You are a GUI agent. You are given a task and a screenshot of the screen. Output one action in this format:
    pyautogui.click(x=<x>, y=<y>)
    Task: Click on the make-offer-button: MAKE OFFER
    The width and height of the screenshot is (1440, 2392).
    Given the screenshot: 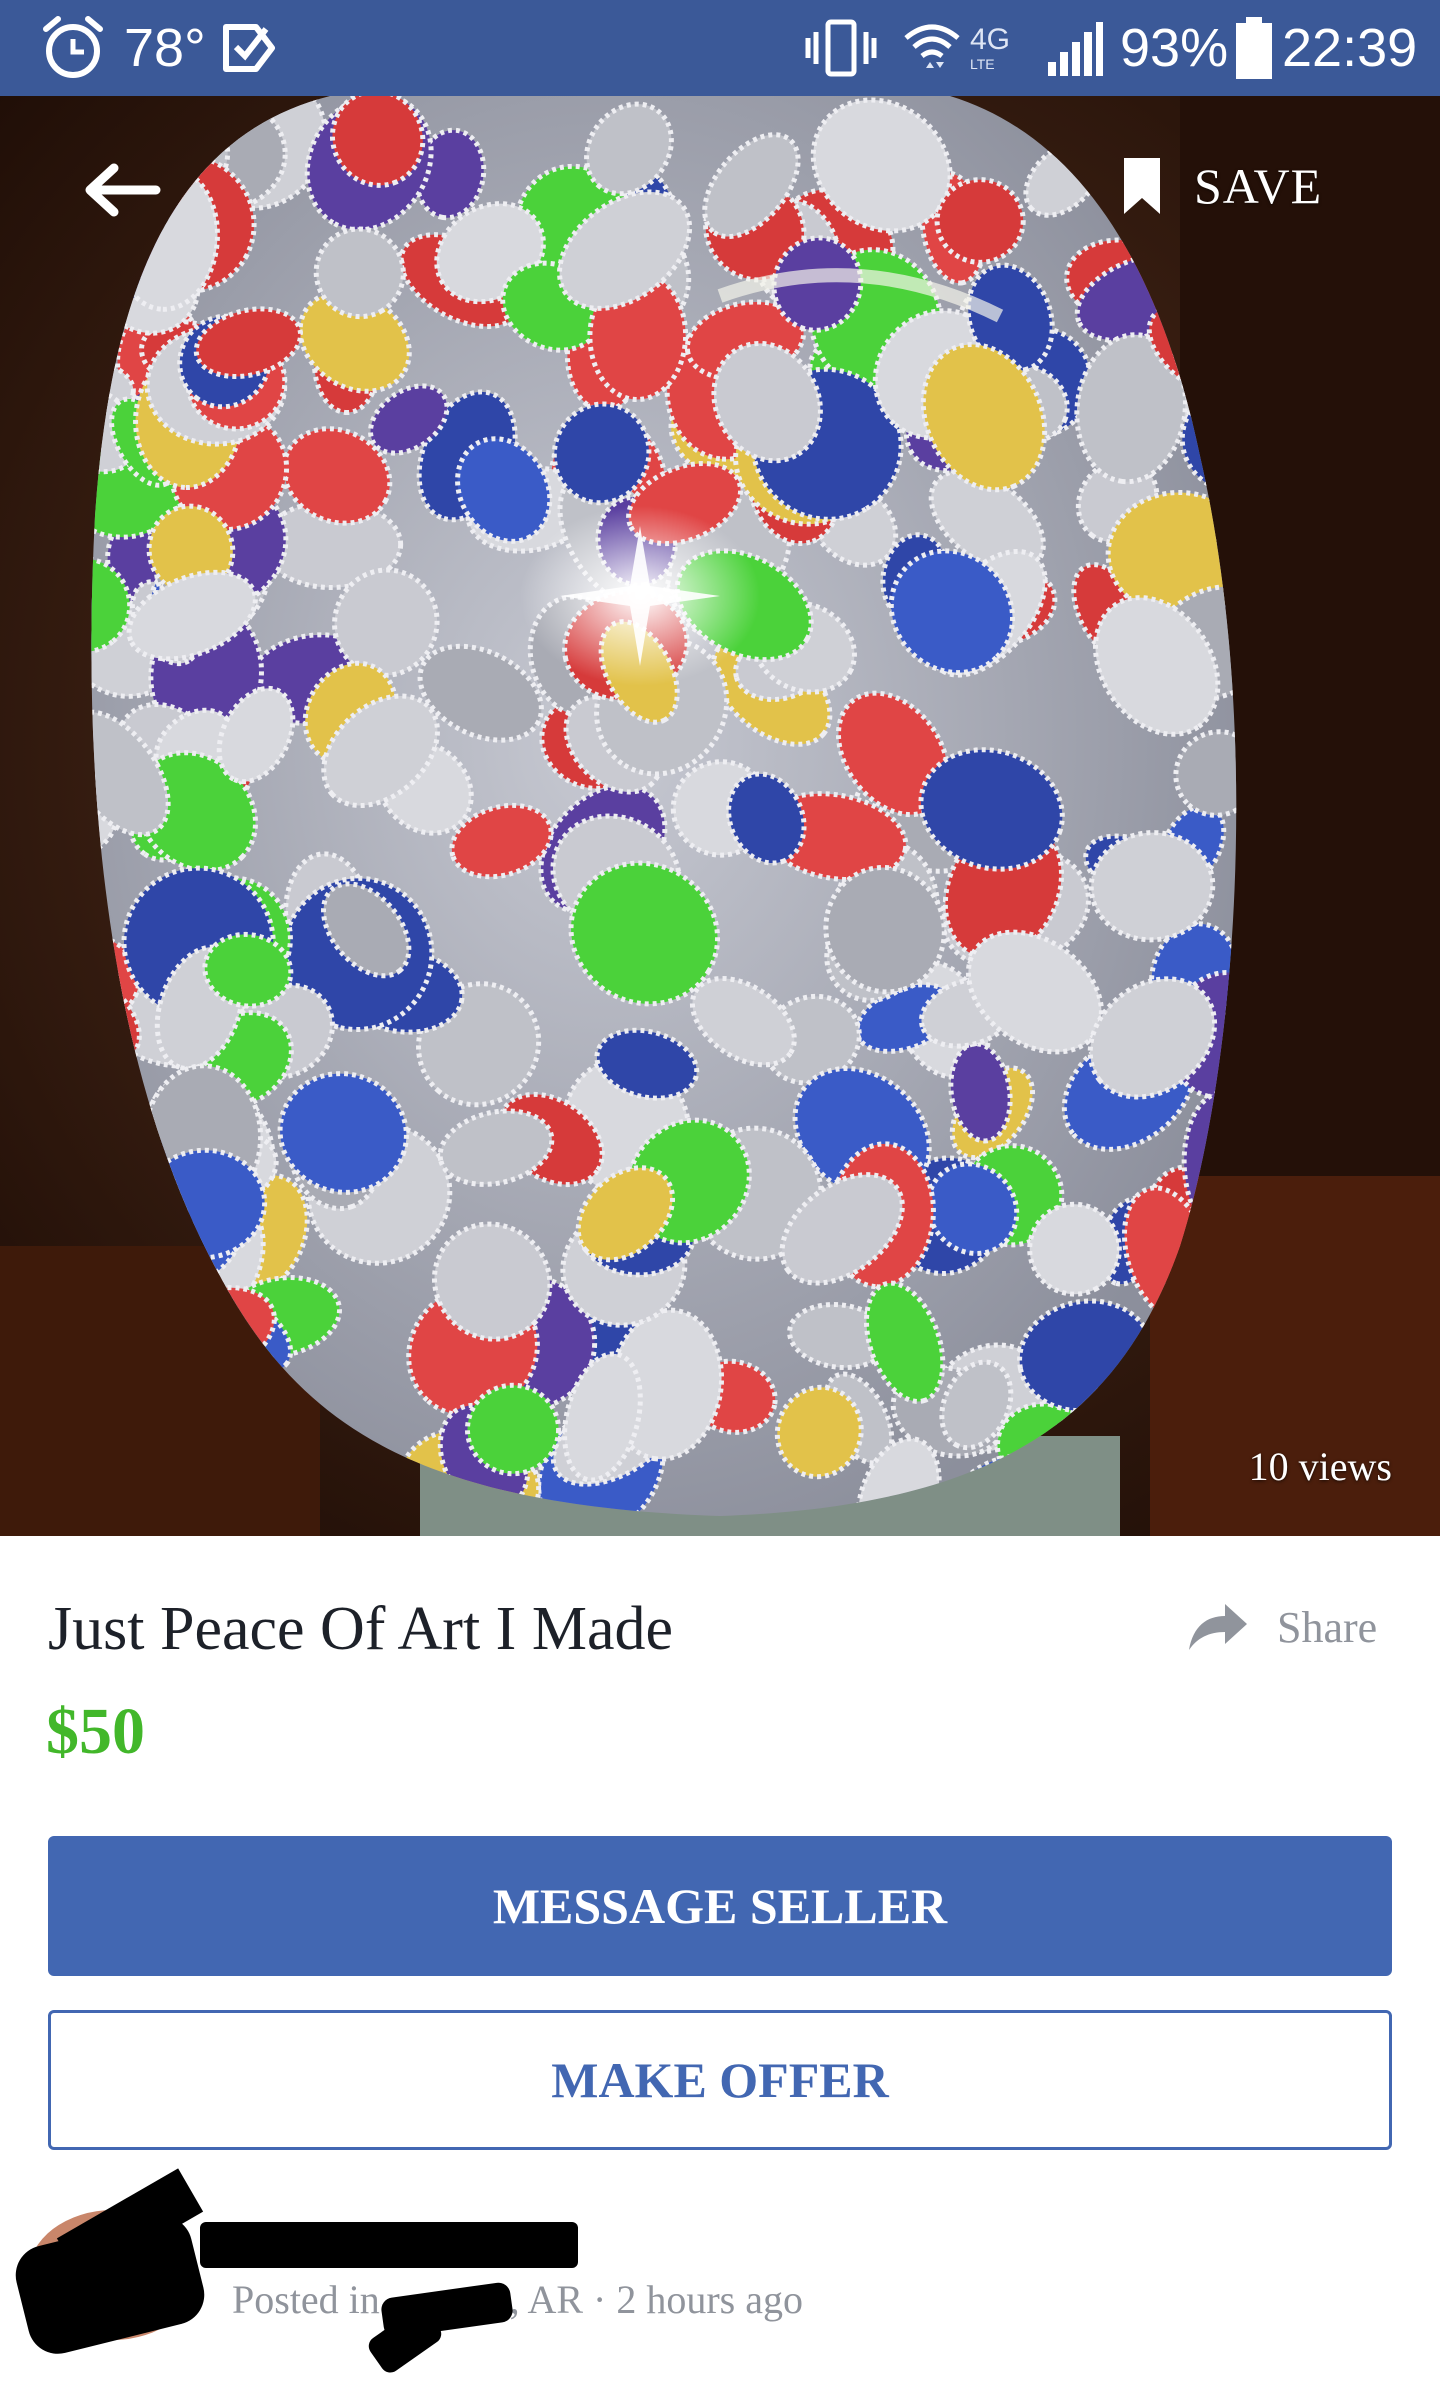 What is the action you would take?
    pyautogui.click(x=720, y=2080)
    